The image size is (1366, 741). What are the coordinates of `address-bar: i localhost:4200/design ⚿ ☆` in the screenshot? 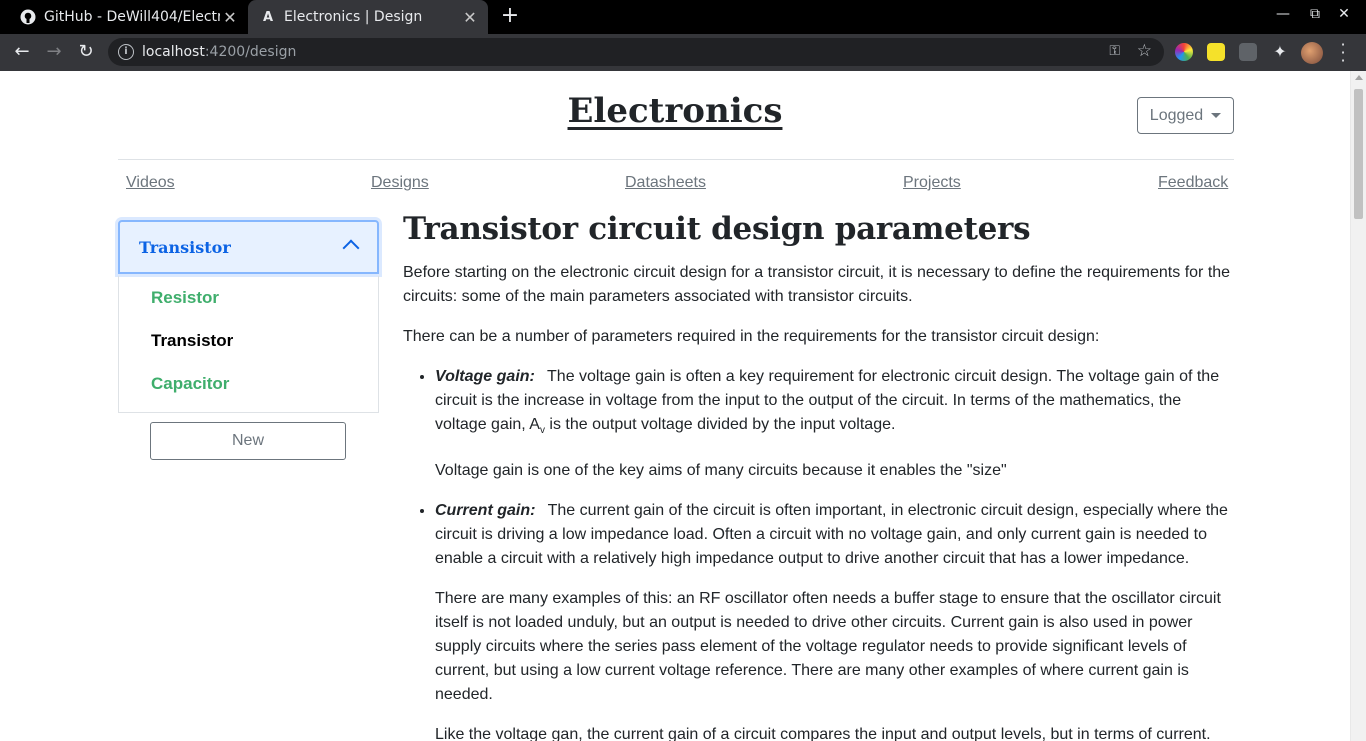 It's located at (636, 52).